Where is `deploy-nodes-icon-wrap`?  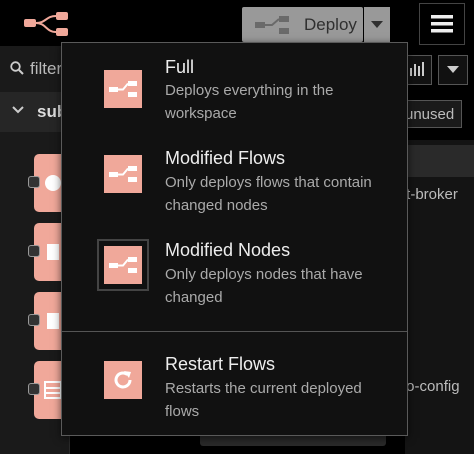 deploy-nodes-icon-wrap is located at coordinates (123, 265).